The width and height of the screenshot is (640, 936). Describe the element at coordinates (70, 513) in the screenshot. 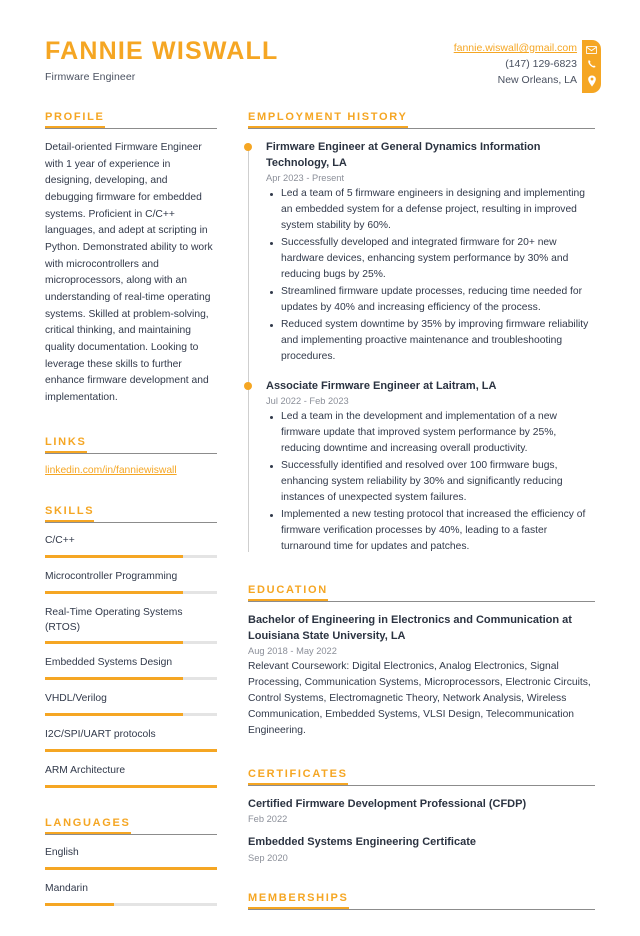

I see `skills-title: SKILLS` at that location.